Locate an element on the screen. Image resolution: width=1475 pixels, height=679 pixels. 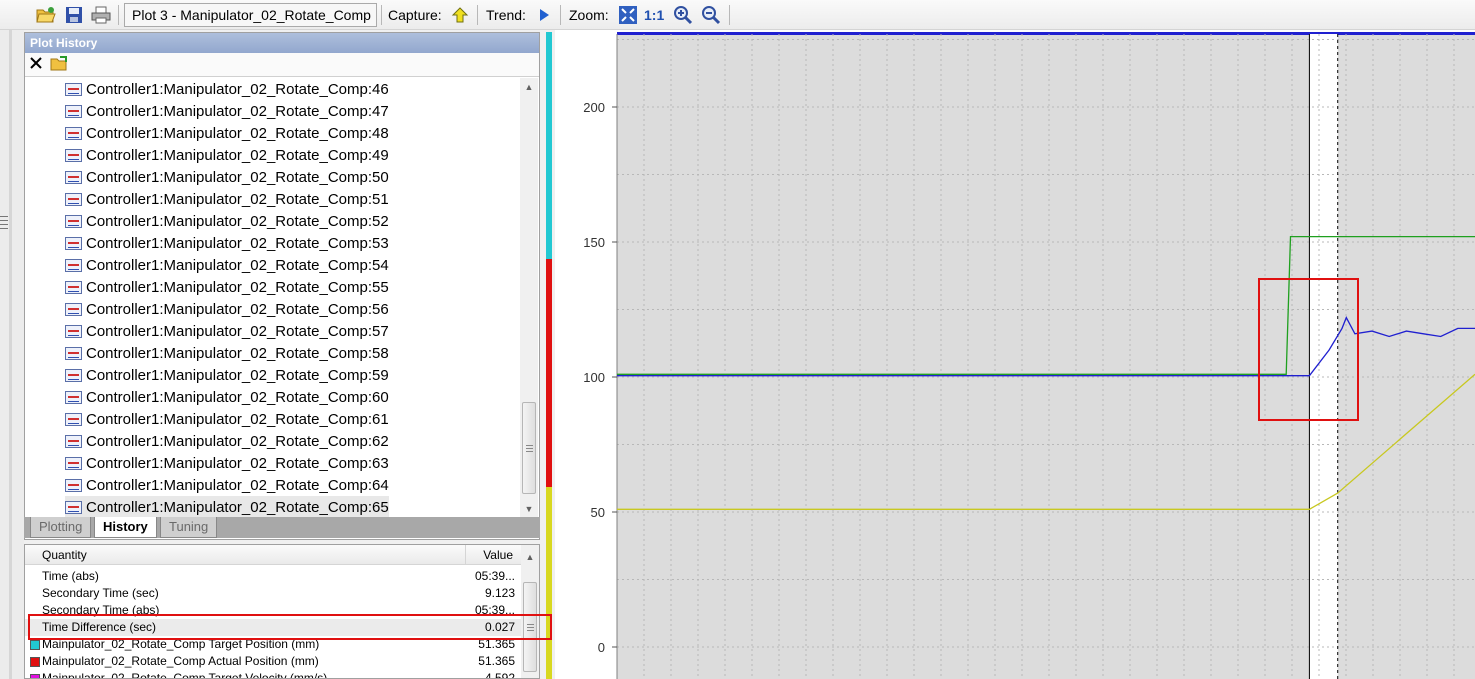
left-splitter is located at coordinates (12, 354).